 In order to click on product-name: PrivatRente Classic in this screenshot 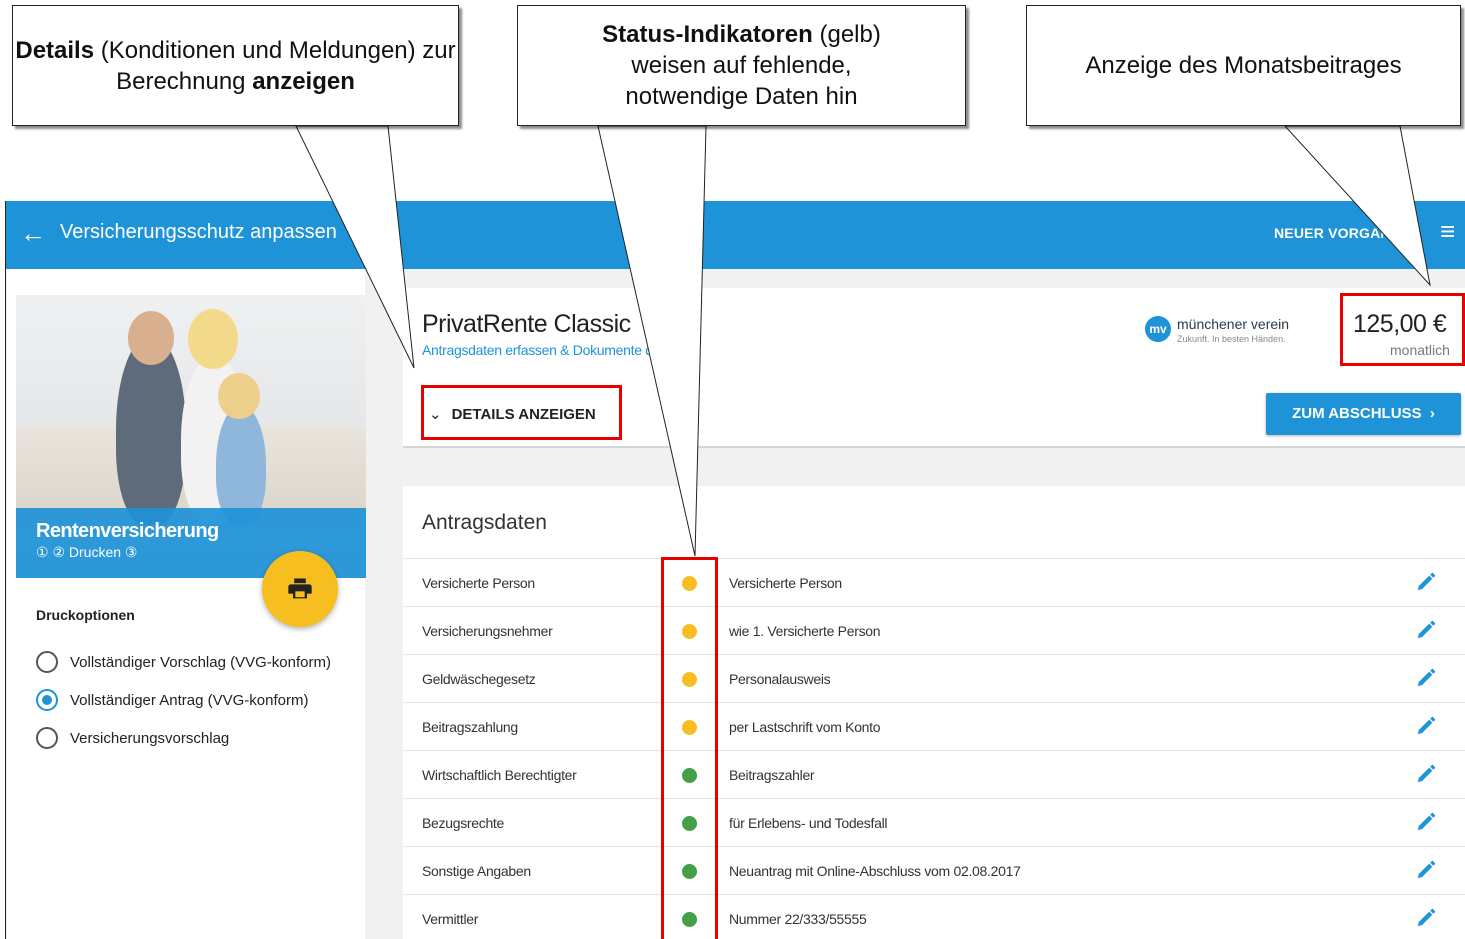, I will do `click(526, 324)`.